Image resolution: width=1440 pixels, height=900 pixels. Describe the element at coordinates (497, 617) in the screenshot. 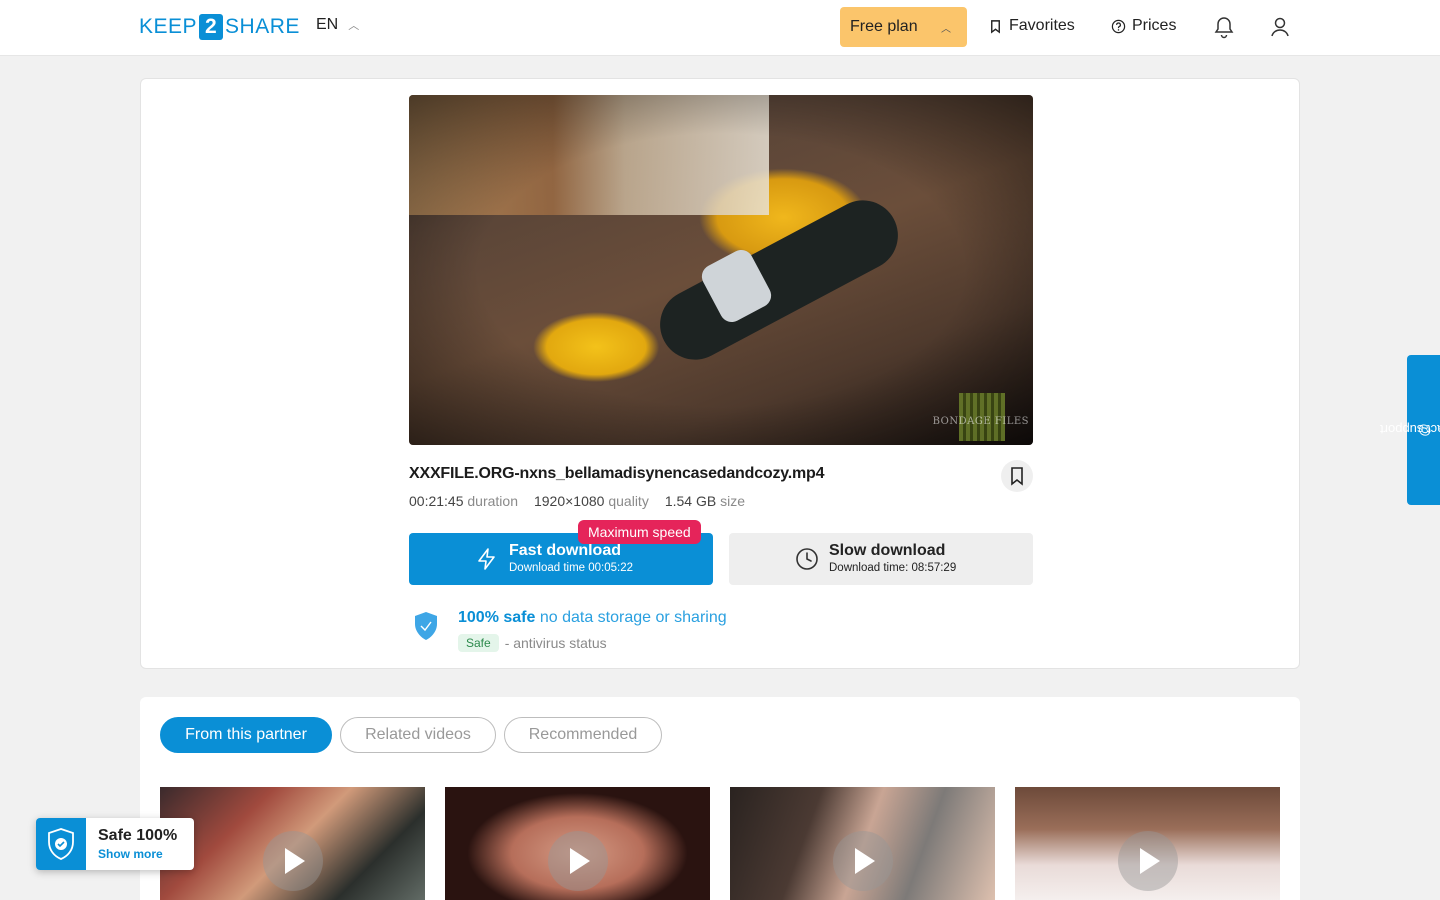

I see `safety-title-bold: 100% safe` at that location.